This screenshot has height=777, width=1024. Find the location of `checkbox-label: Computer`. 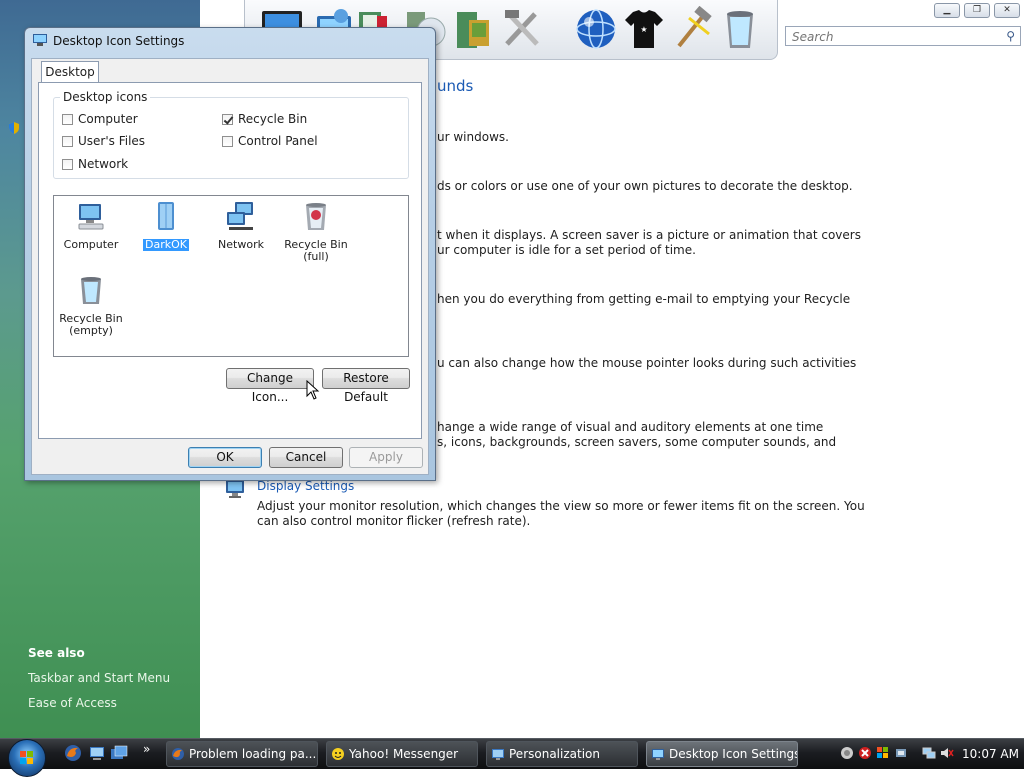

checkbox-label: Computer is located at coordinates (108, 119).